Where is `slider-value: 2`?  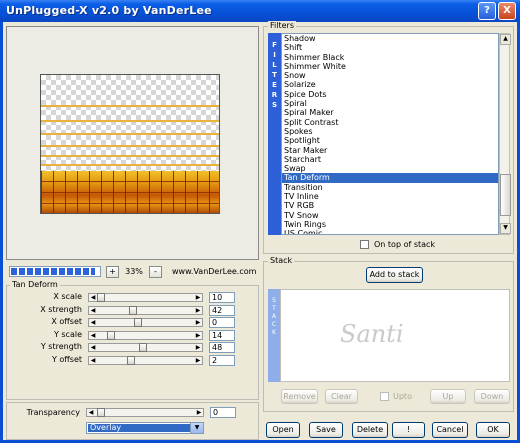 slider-value: 2 is located at coordinates (222, 360).